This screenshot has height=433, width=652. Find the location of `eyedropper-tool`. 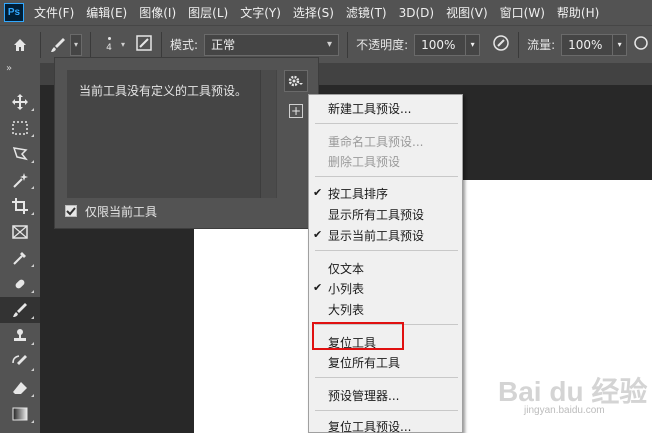

eyedropper-tool is located at coordinates (20, 258).